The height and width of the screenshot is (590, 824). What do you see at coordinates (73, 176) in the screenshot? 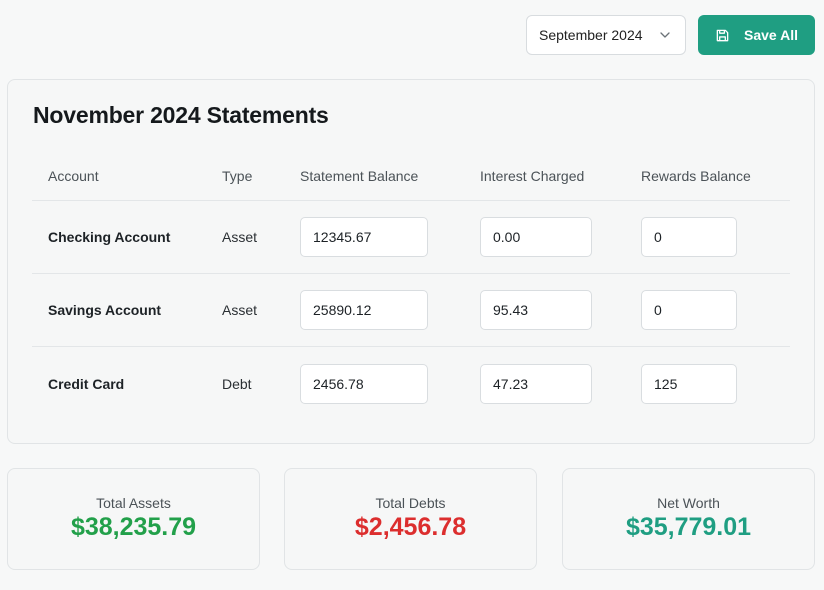
I see `column-header-account: Account` at bounding box center [73, 176].